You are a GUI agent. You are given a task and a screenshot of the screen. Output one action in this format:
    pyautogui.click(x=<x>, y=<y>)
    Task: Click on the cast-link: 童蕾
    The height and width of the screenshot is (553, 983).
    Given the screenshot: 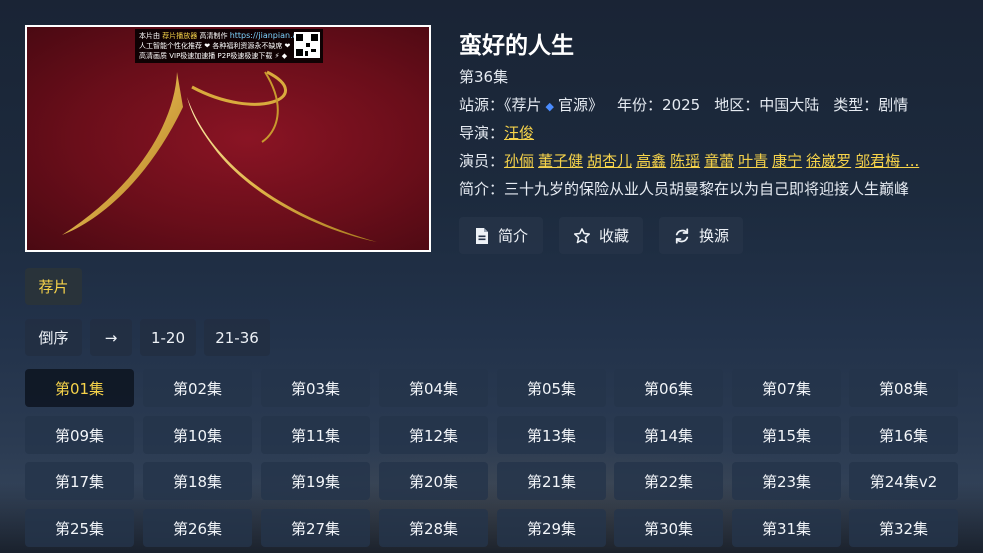 What is the action you would take?
    pyautogui.click(x=719, y=161)
    